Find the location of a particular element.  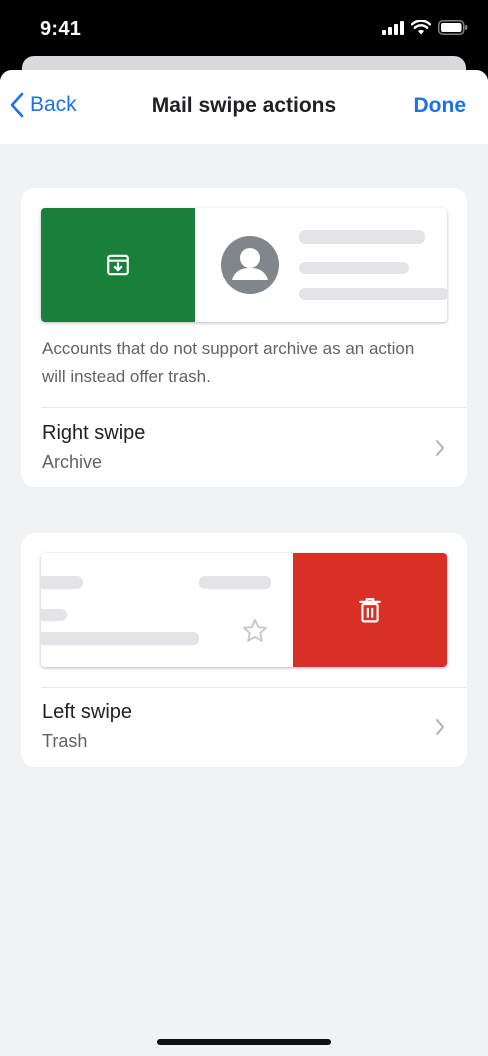

cellular-signal-icon is located at coordinates (393, 27).